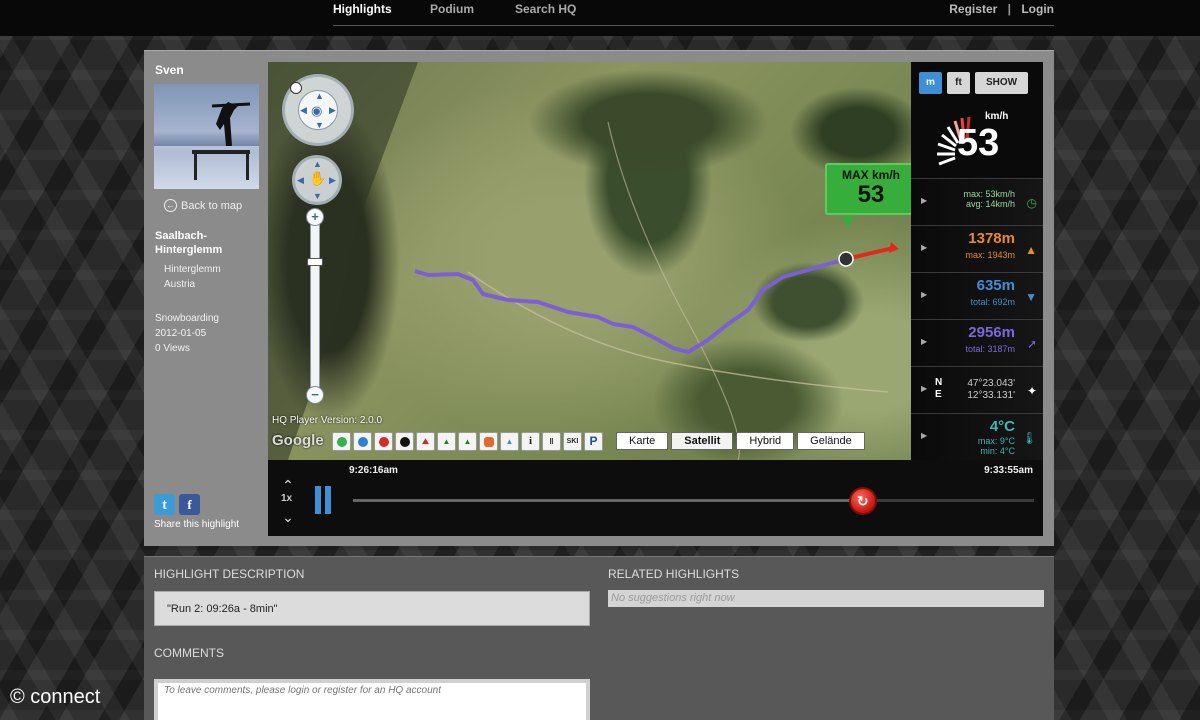  Describe the element at coordinates (862, 501) in the screenshot. I see `timeline-scrubber: ↻` at that location.